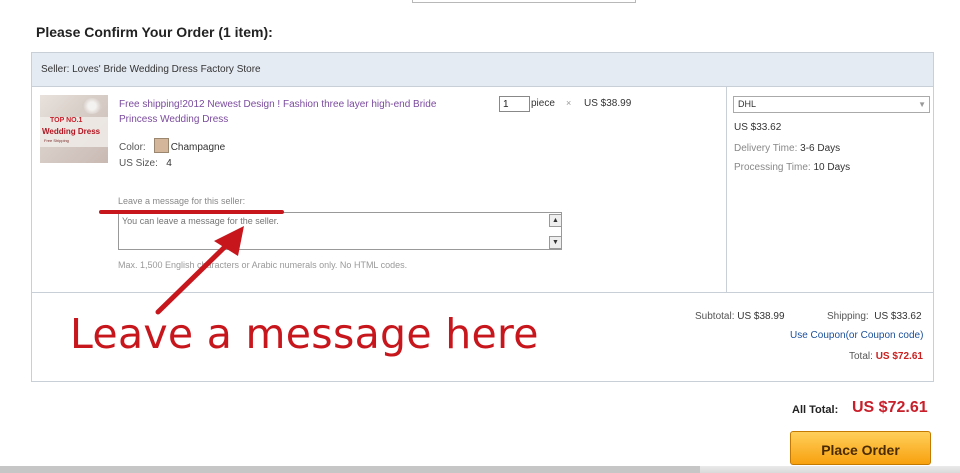  I want to click on chevron-down-icon: ▼, so click(922, 104).